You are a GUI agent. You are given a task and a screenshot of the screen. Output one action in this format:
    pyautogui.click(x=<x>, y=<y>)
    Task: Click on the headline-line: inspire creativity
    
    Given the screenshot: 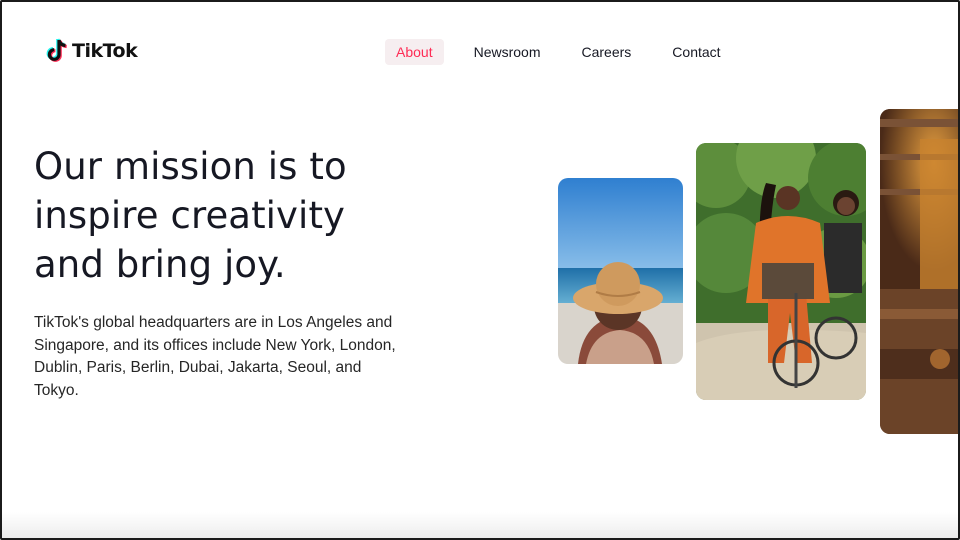 What is the action you would take?
    pyautogui.click(x=190, y=215)
    